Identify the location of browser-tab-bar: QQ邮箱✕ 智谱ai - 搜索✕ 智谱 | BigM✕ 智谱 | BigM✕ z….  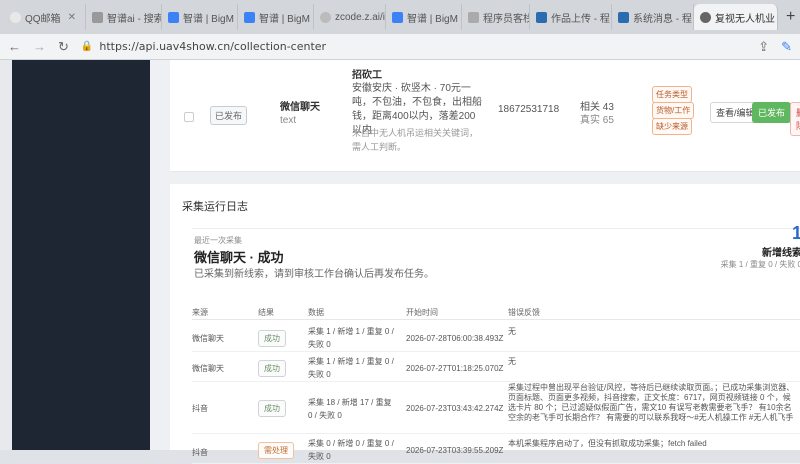
(400, 17).